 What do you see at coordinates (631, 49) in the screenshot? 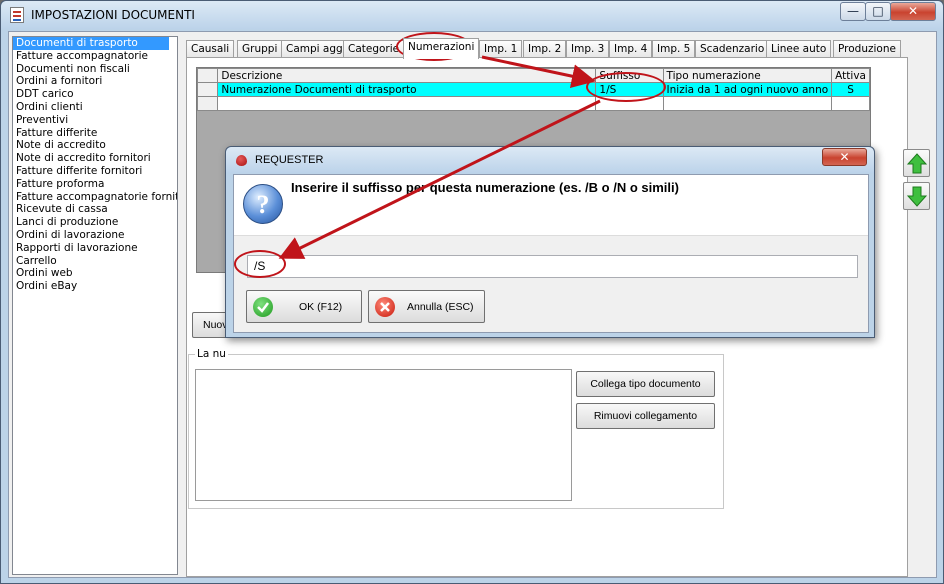
I see `tab-imp-4: Imp. 4` at bounding box center [631, 49].